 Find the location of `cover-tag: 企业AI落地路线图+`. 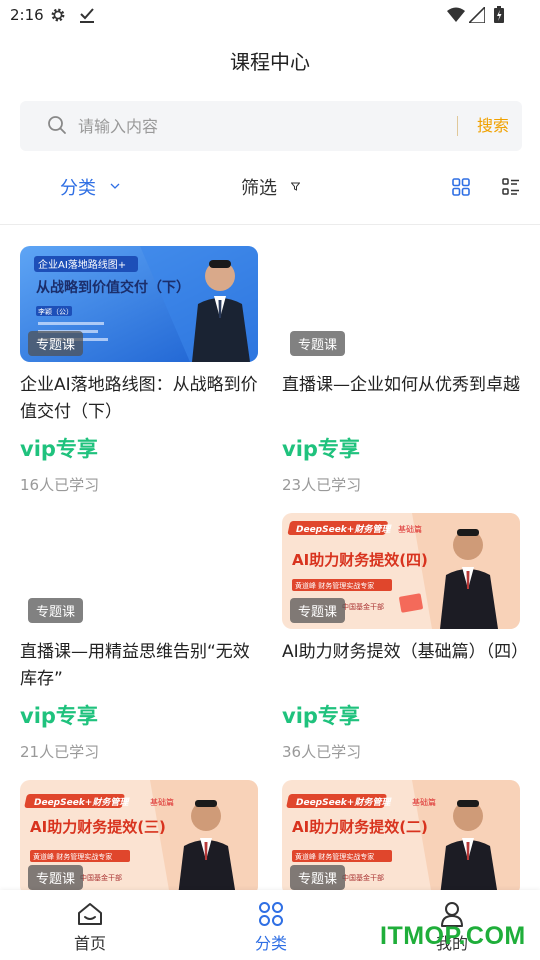

cover-tag: 企业AI落地路线图+ is located at coordinates (82, 264).